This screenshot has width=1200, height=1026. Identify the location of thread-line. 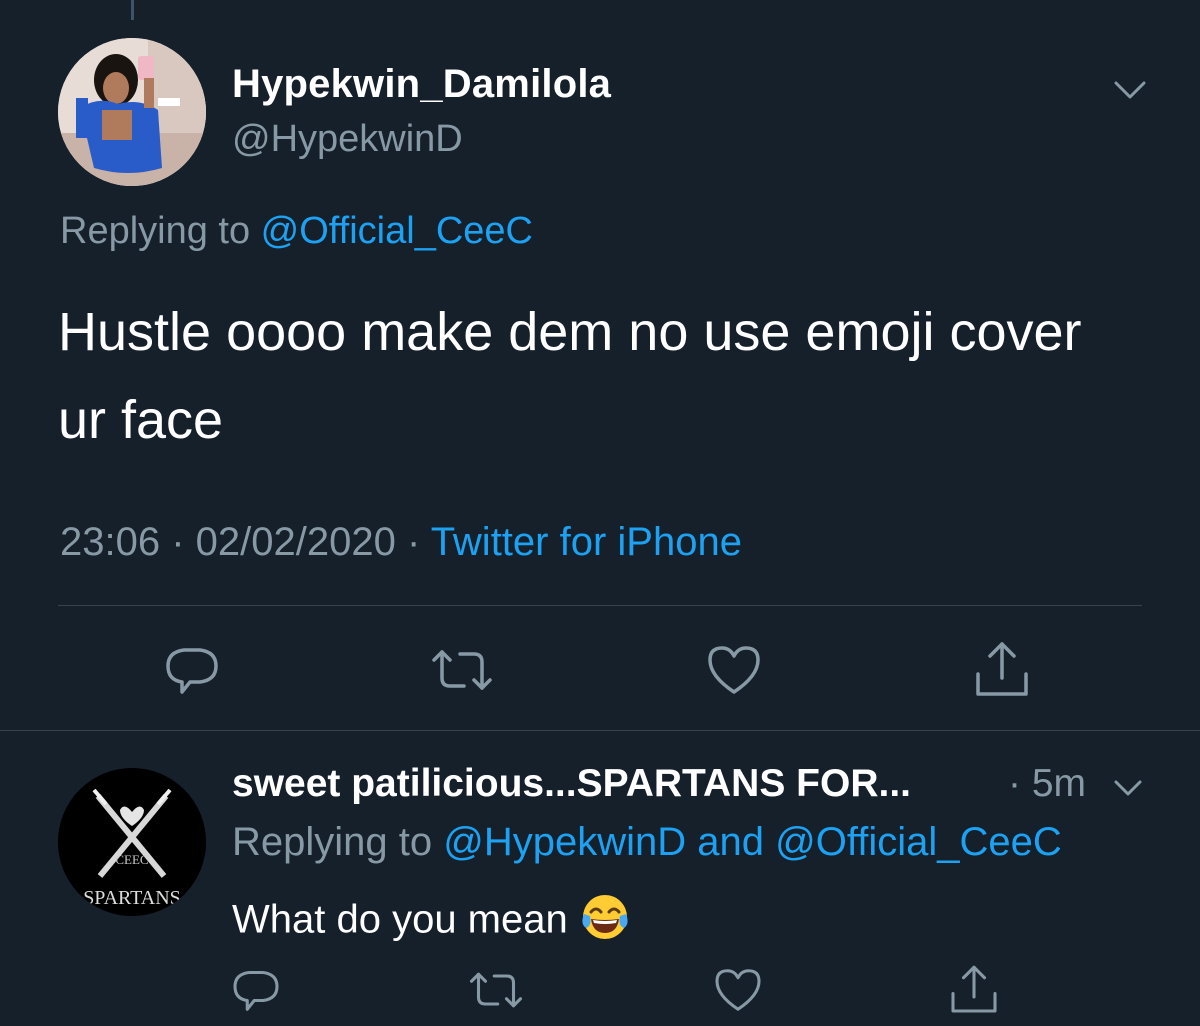
(132, 10).